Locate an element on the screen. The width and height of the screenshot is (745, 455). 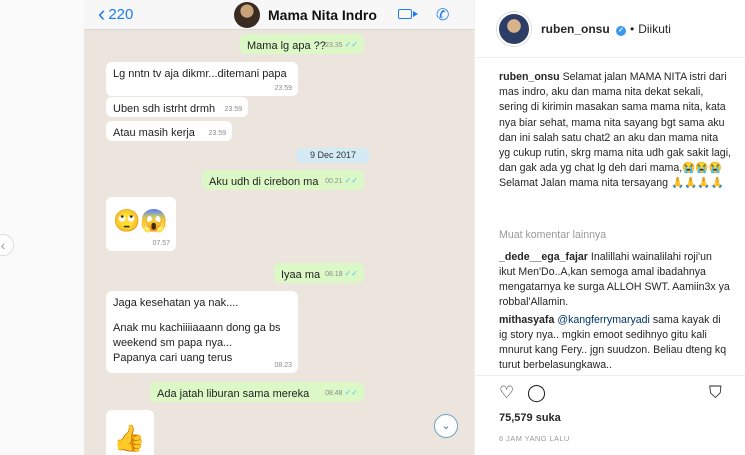
message-text: Lg nntn tv aja dikmr...ditemani papa is located at coordinates (200, 74).